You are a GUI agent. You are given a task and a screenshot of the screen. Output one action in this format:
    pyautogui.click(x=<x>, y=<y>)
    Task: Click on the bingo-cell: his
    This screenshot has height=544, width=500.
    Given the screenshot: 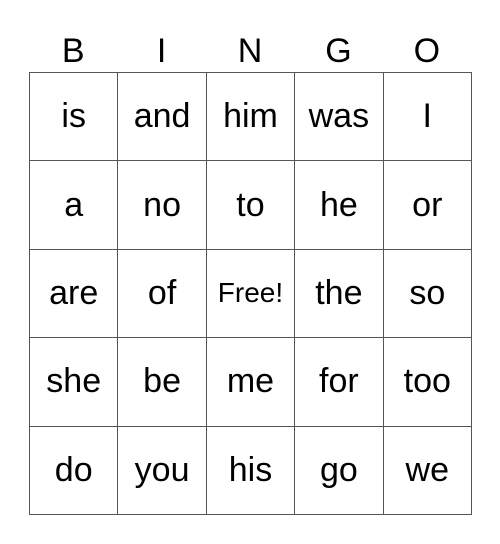 What is the action you would take?
    pyautogui.click(x=250, y=470)
    